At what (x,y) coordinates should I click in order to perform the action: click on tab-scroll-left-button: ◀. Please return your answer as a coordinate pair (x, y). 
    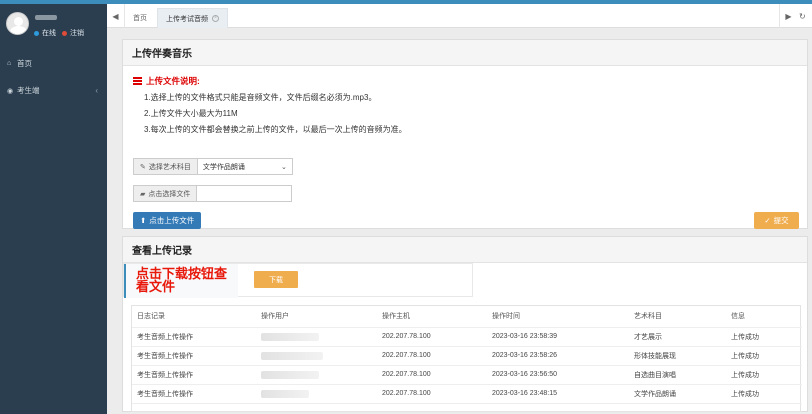
    Looking at the image, I should click on (116, 16).